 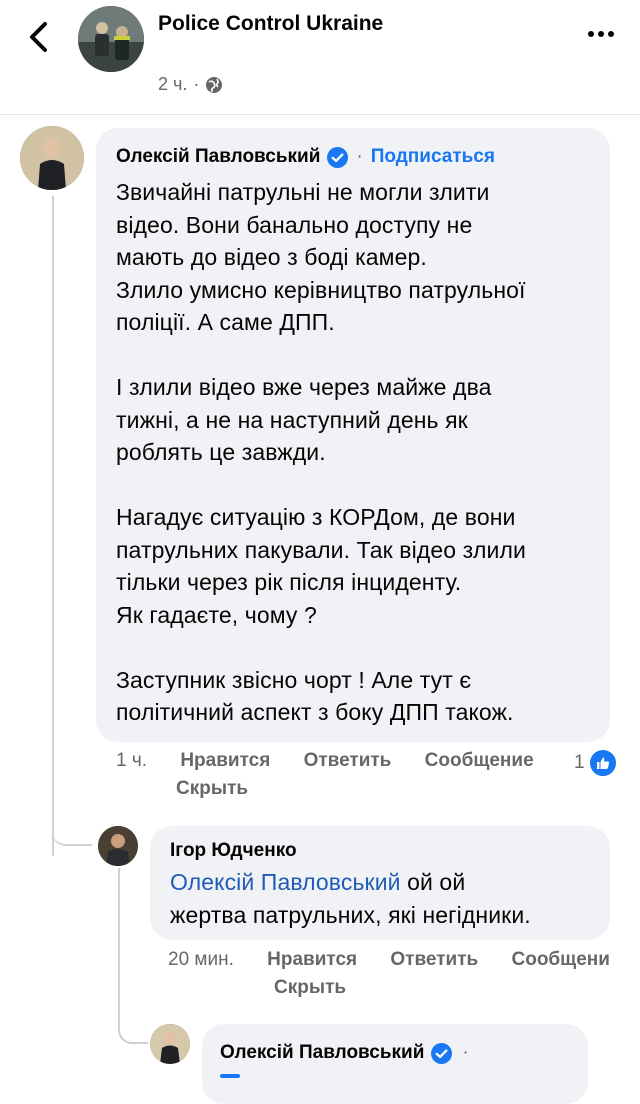 I want to click on comment-actions: 1 ч. Нравится Ответить Сообщение, so click(x=325, y=761).